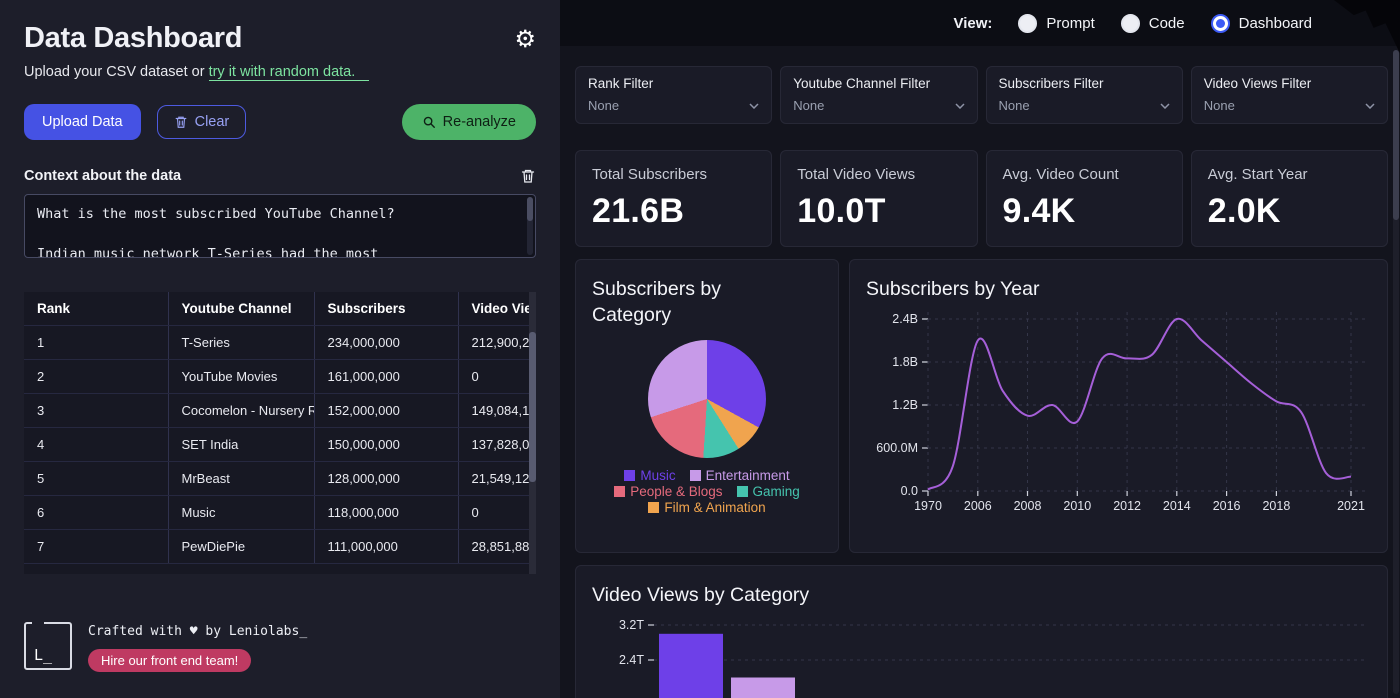 The height and width of the screenshot is (698, 1400). What do you see at coordinates (1028, 506) in the screenshot?
I see `svg-text: 2008` at bounding box center [1028, 506].